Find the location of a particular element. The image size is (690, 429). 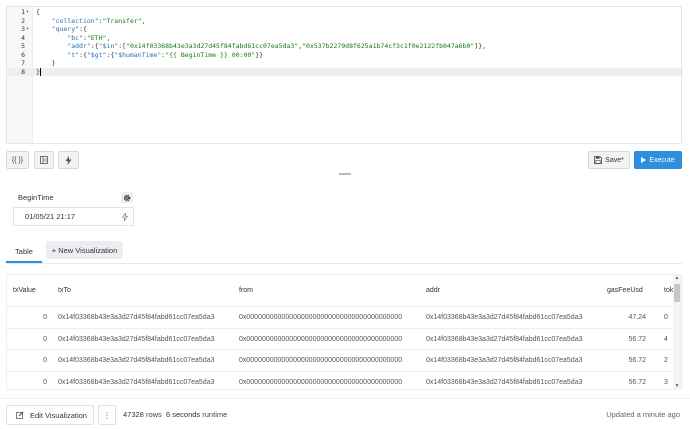

code-punctuation-token: :[ is located at coordinates (122, 46).